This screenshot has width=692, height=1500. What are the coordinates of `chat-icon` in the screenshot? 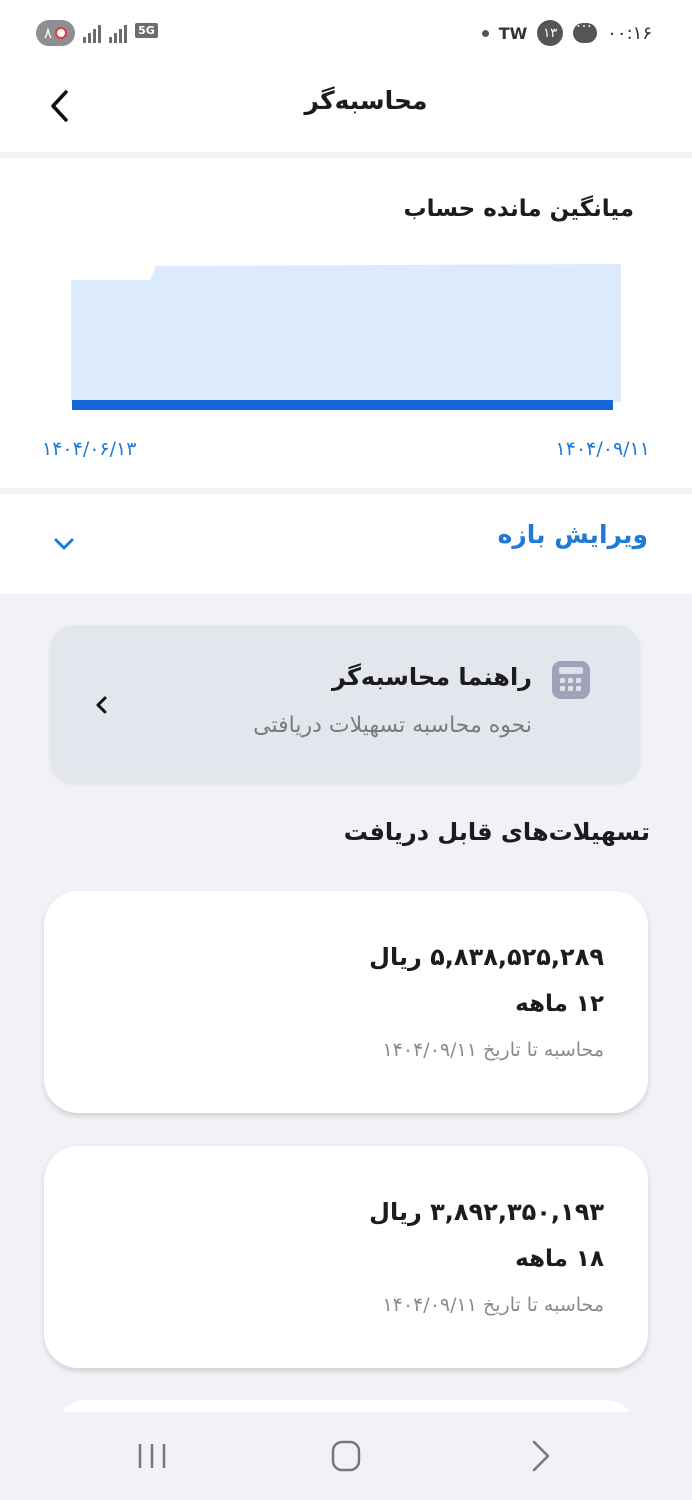 It's located at (585, 31).